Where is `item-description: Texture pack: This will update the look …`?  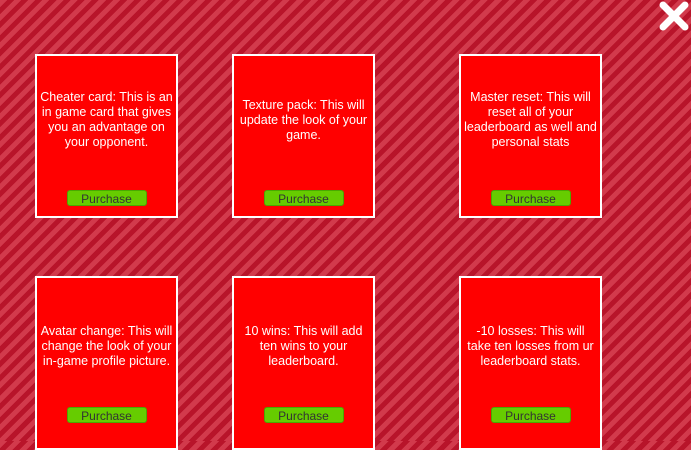 item-description: Texture pack: This will update the look … is located at coordinates (303, 119).